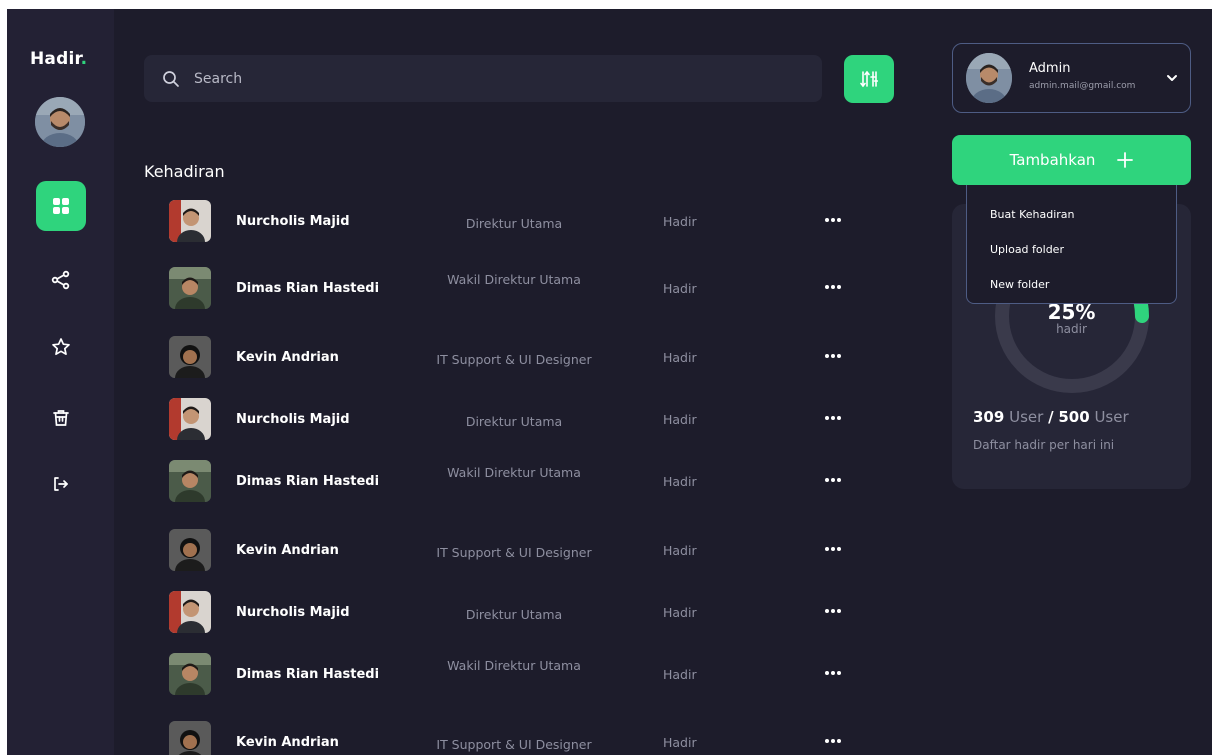 The image size is (1212, 755). Describe the element at coordinates (1082, 86) in the screenshot. I see `user-email: admin.mail@gmail.com` at that location.